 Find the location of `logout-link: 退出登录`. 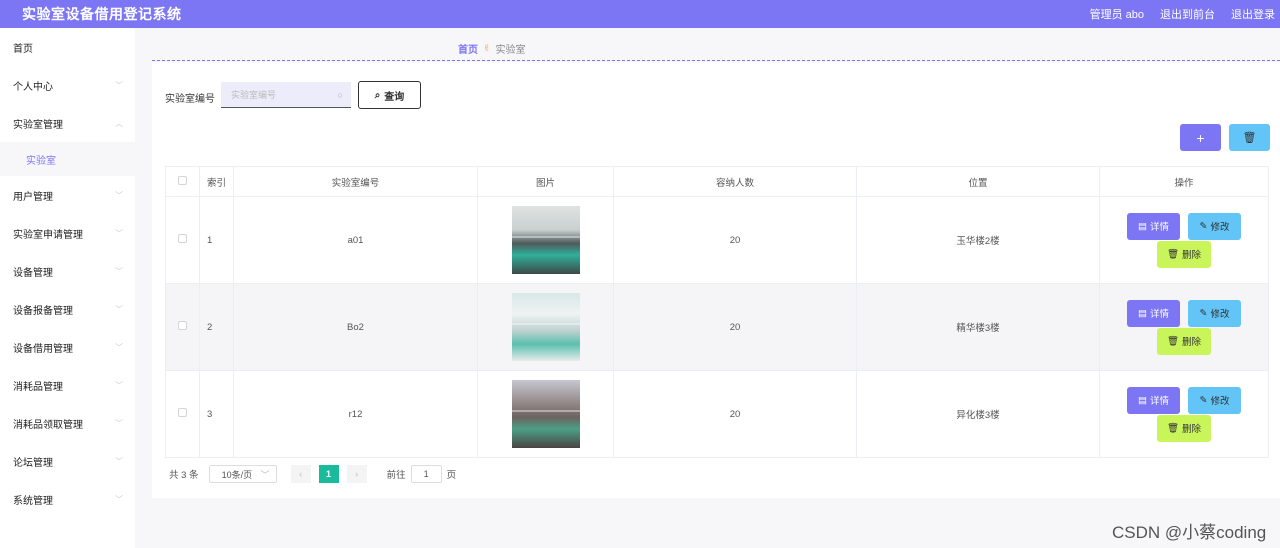

logout-link: 退出登录 is located at coordinates (1253, 14).